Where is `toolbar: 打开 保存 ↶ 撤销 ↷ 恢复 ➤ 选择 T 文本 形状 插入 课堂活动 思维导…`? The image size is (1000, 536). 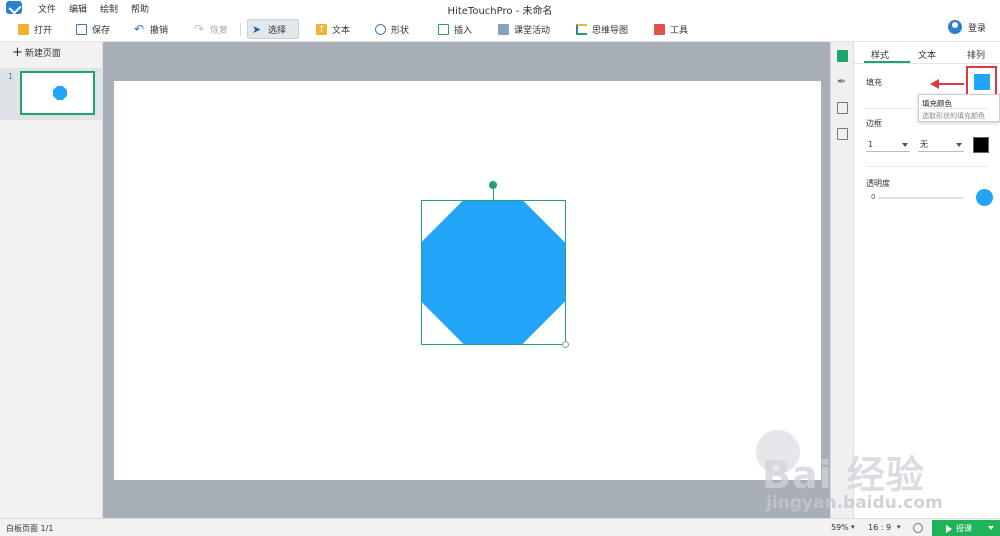
toolbar: 打开 保存 ↶ 撤销 ↷ 恢复 ➤ 选择 T 文本 形状 插入 课堂活动 思维导… is located at coordinates (500, 29).